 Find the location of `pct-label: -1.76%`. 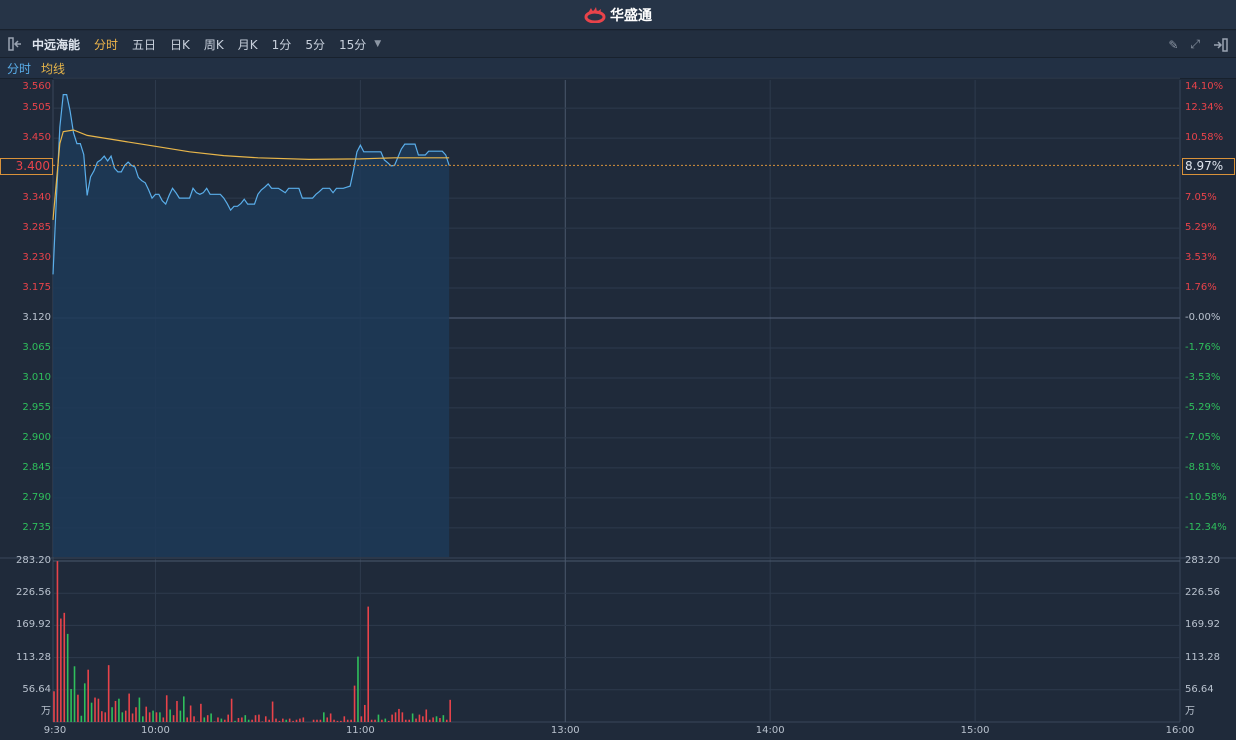

pct-label: -1.76% is located at coordinates (1203, 347).